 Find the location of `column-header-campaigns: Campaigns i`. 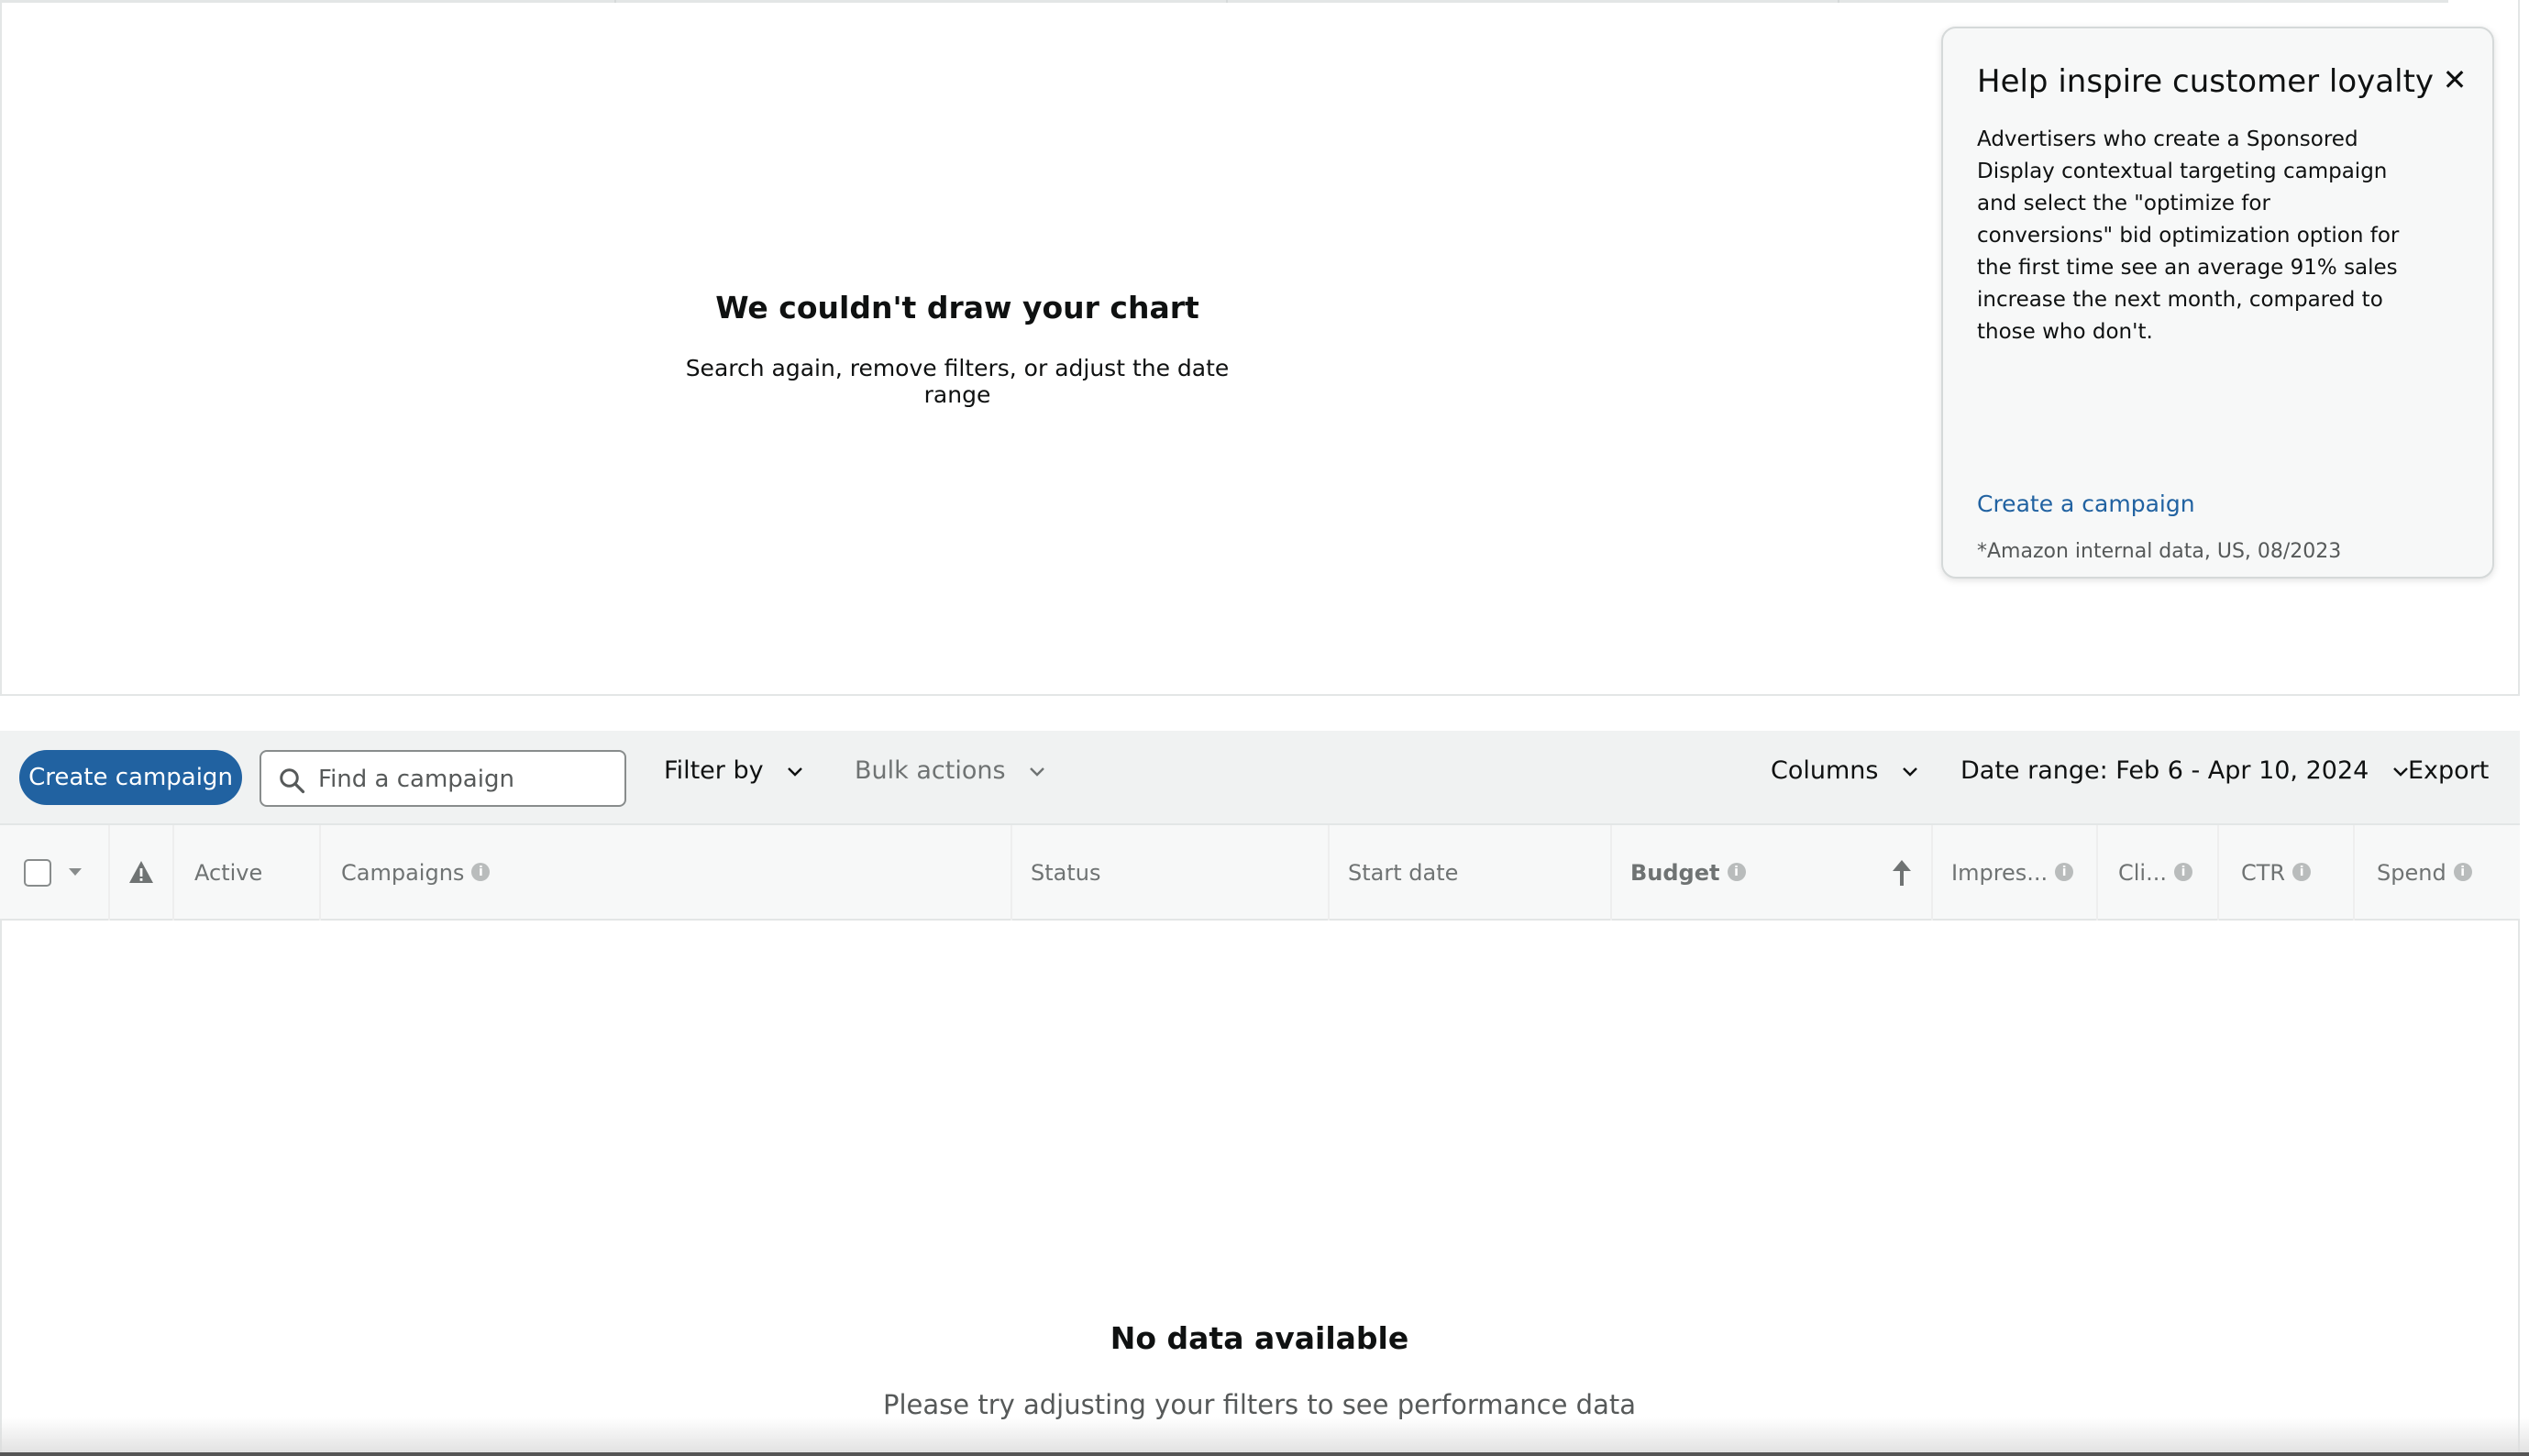

column-header-campaigns: Campaigns i is located at coordinates (666, 873).